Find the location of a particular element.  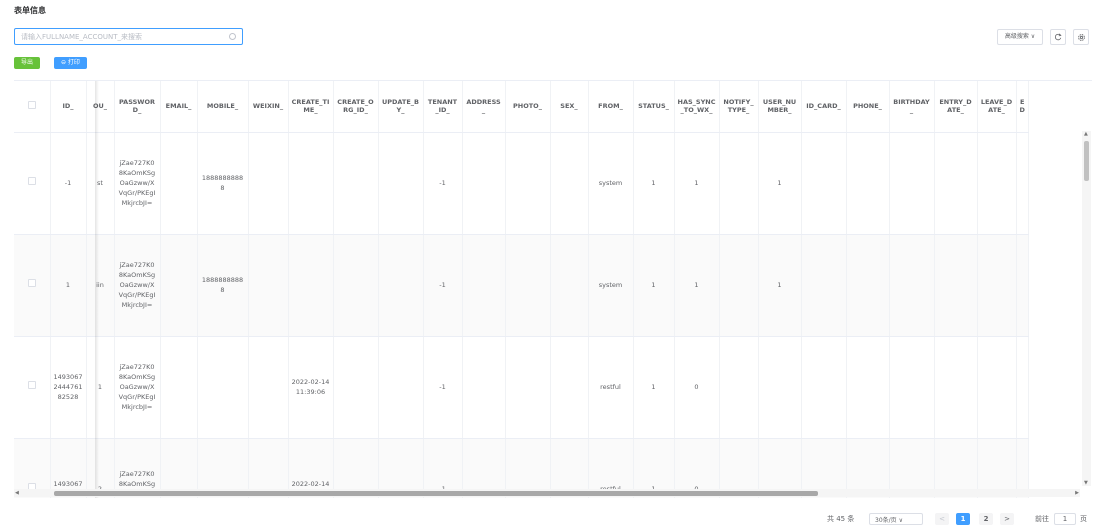

search-box is located at coordinates (128, 36).